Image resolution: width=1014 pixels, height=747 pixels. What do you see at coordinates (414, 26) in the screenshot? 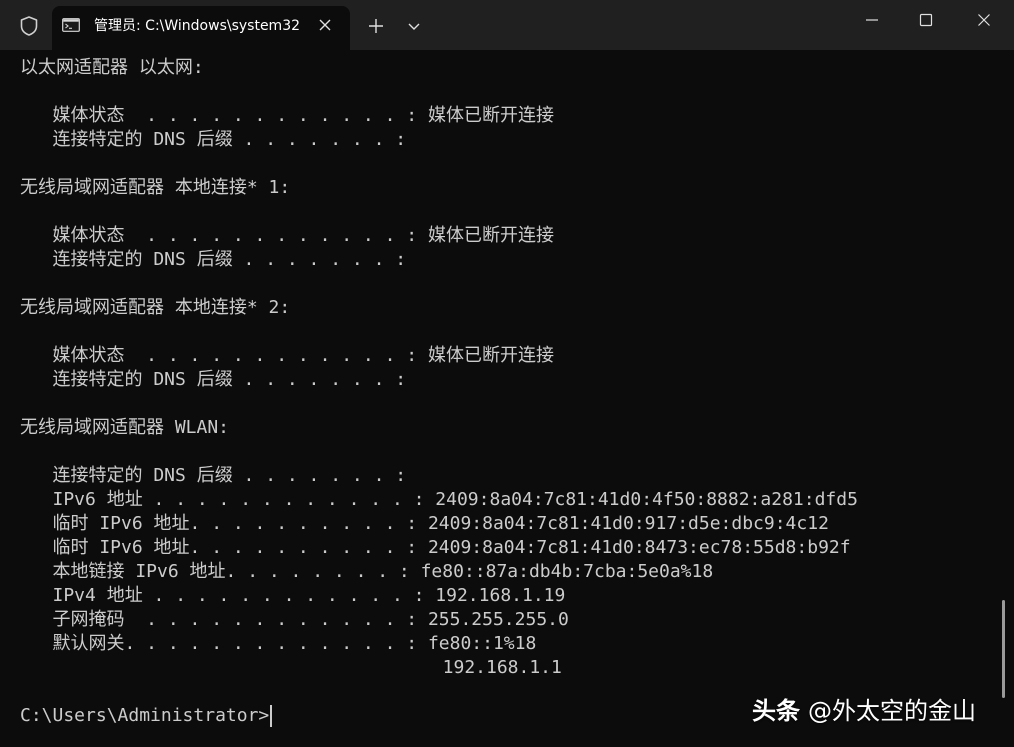
I see `chevron-down-icon` at bounding box center [414, 26].